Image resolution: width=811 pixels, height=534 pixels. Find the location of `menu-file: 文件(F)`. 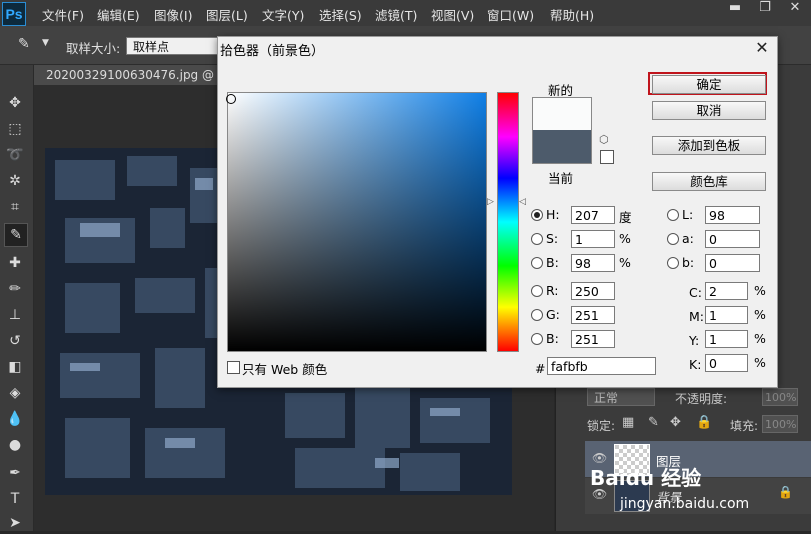

menu-file: 文件(F) is located at coordinates (63, 14).